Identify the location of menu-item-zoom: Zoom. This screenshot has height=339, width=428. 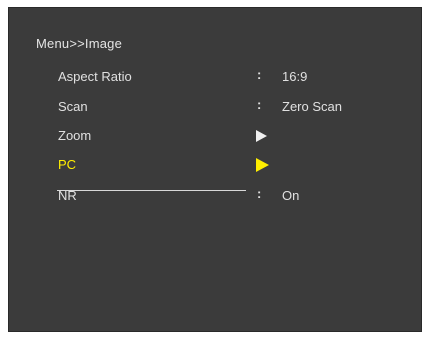
(223, 136).